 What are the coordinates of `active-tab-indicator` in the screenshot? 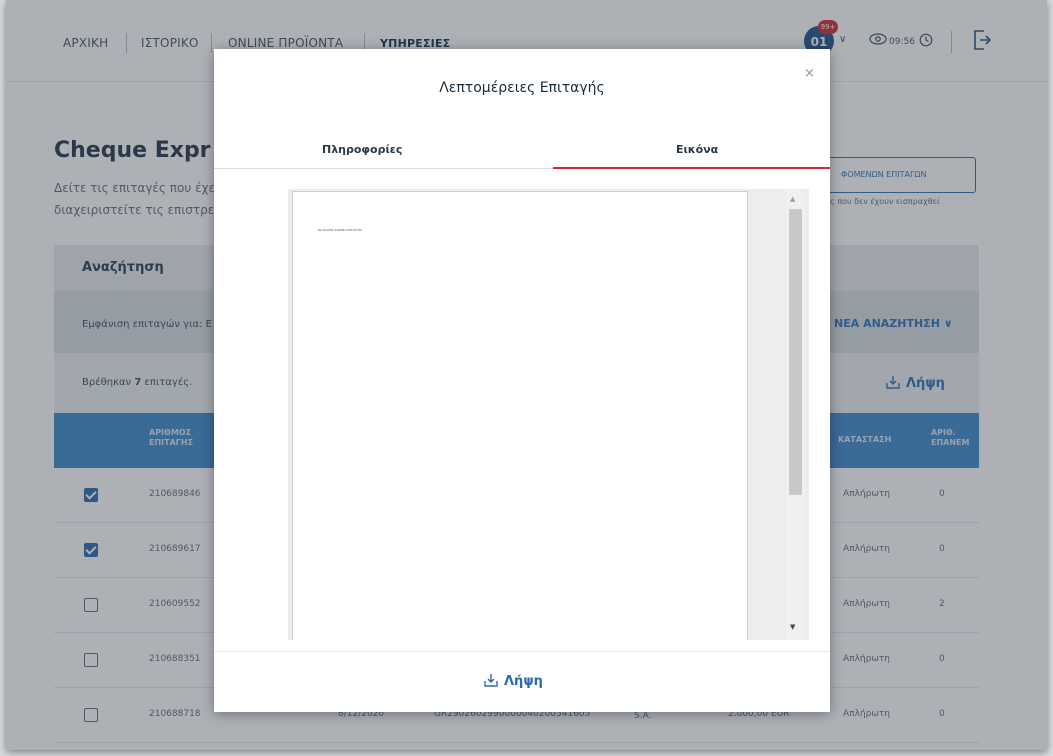 It's located at (691, 168).